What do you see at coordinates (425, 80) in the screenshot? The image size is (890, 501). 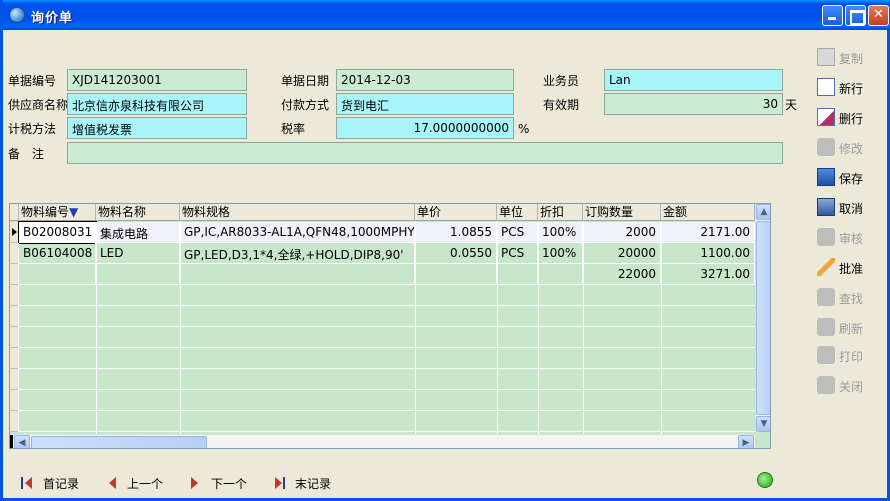 I see `doc-date-field: 2014-12-03` at bounding box center [425, 80].